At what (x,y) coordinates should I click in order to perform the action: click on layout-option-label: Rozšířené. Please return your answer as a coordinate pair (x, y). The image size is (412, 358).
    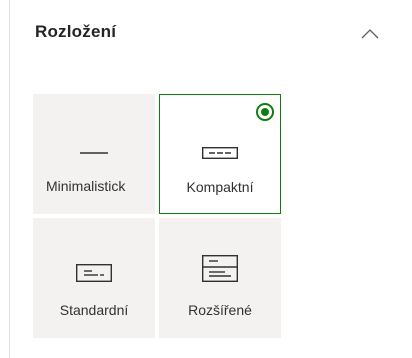
    Looking at the image, I should click on (220, 310).